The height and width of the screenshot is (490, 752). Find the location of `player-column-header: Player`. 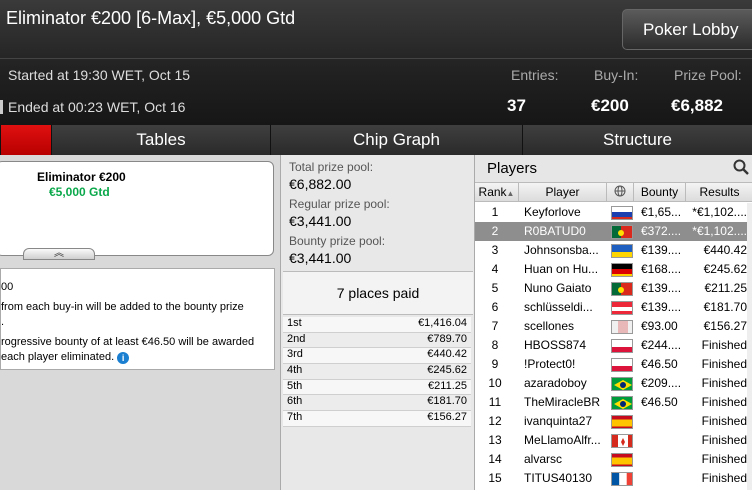

player-column-header: Player is located at coordinates (563, 192).